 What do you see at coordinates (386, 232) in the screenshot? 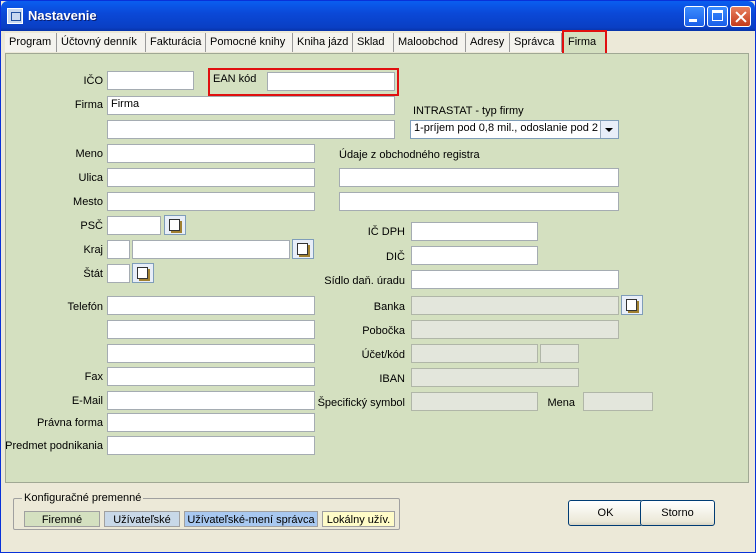
I see `icdph-label: IČ DPH` at bounding box center [386, 232].